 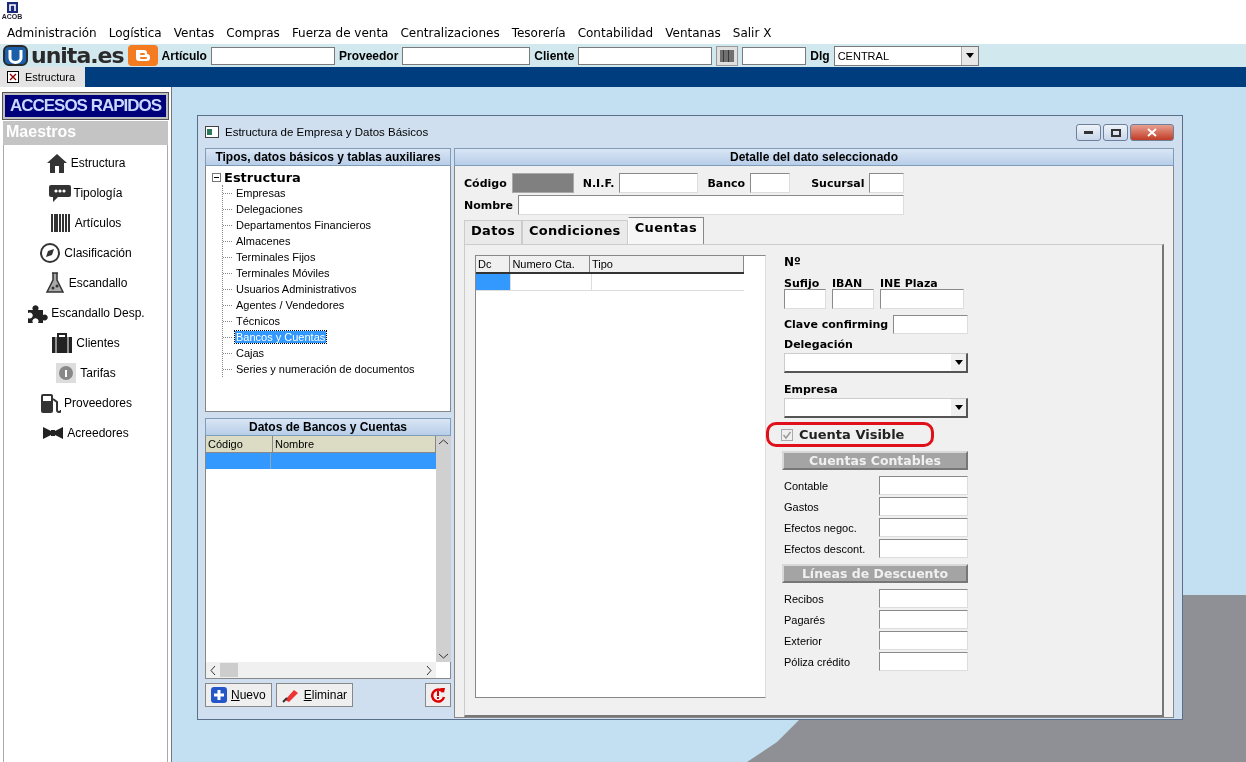 What do you see at coordinates (196, 33) in the screenshot?
I see `menu-item: Ventas` at bounding box center [196, 33].